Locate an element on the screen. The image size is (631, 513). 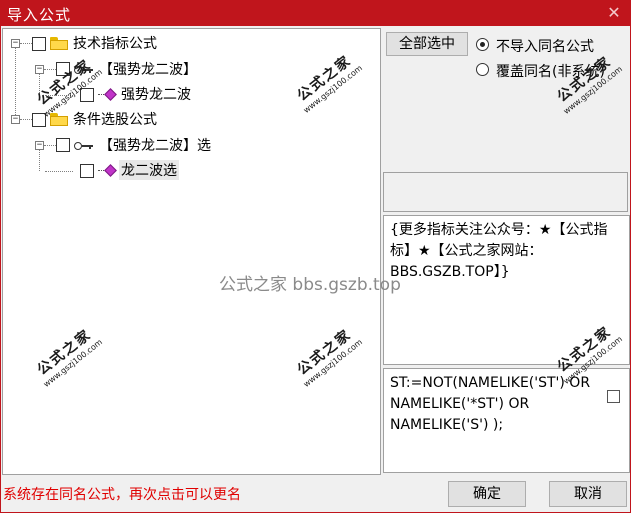
radio-label: 覆盖同名(非系统) is located at coordinates (550, 72).